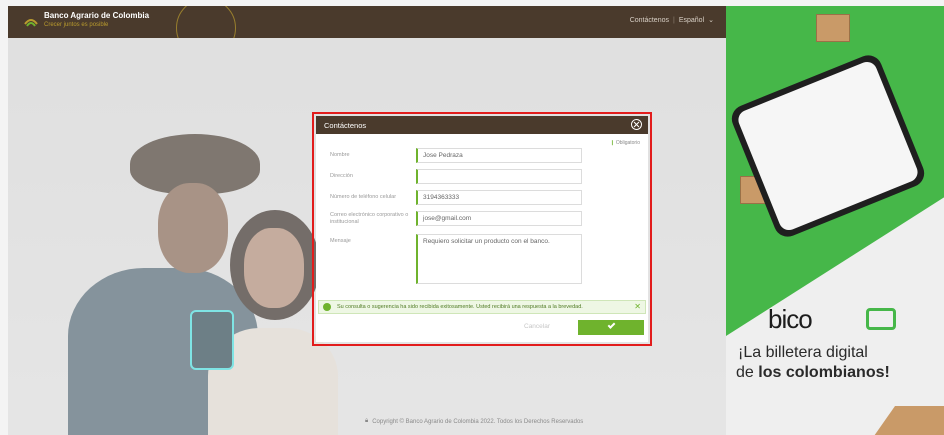 Image resolution: width=944 pixels, height=435 pixels. Describe the element at coordinates (499, 218) in the screenshot. I see `email-field: jose@gmail.com` at that location.